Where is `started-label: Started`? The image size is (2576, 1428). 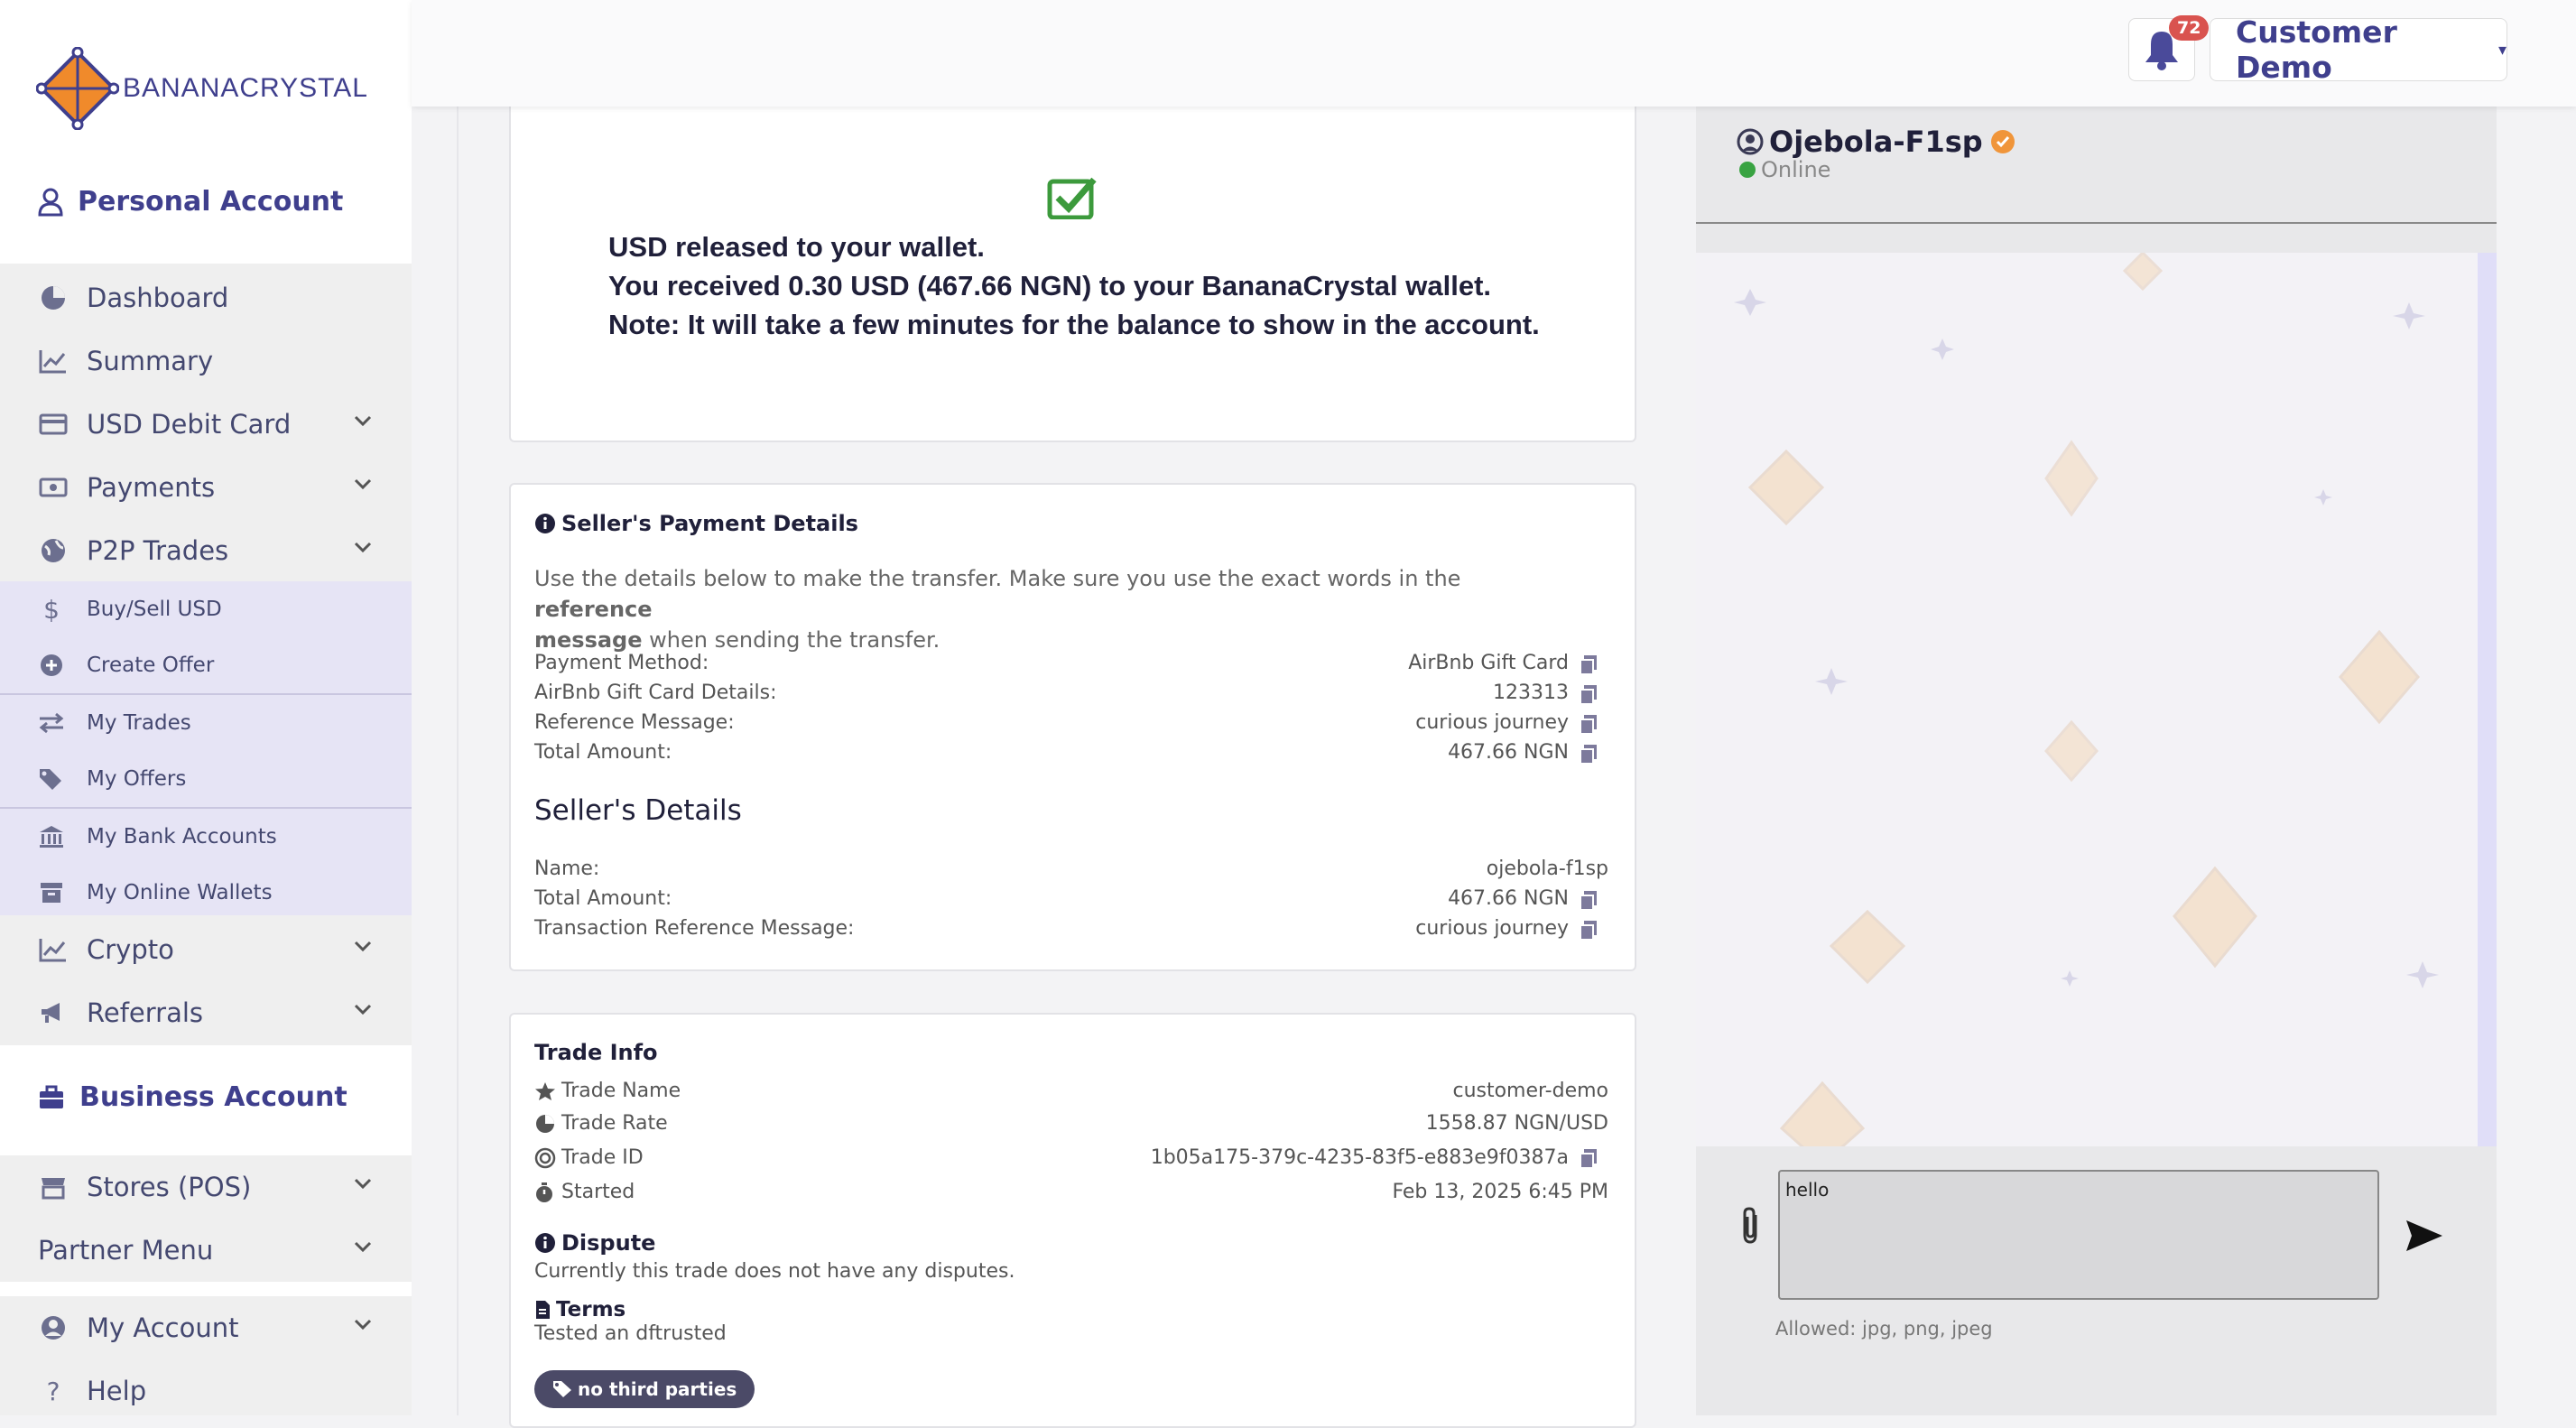 started-label: Started is located at coordinates (584, 1192).